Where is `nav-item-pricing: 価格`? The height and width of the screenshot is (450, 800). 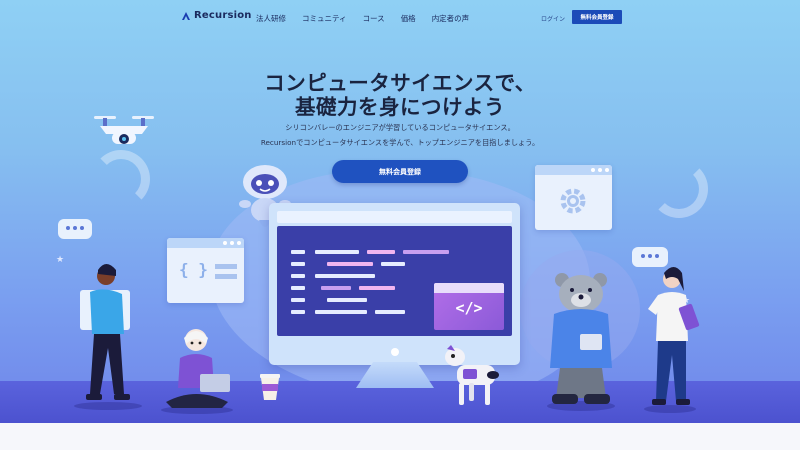 nav-item-pricing: 価格 is located at coordinates (408, 18).